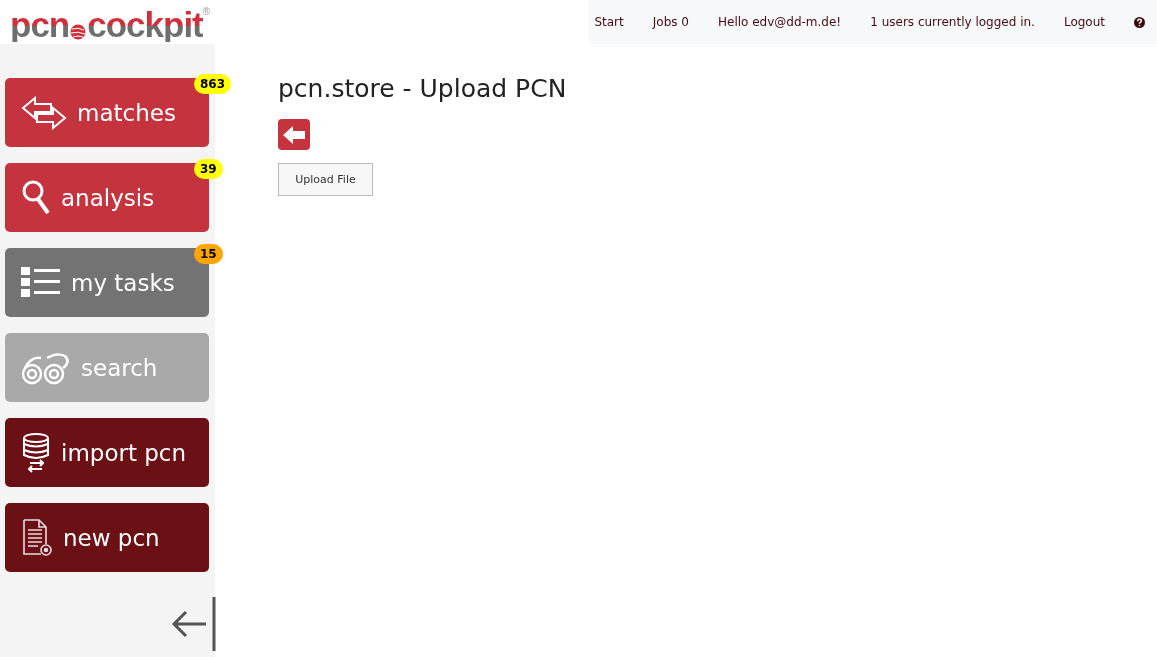  I want to click on count-badge: 39, so click(208, 169).